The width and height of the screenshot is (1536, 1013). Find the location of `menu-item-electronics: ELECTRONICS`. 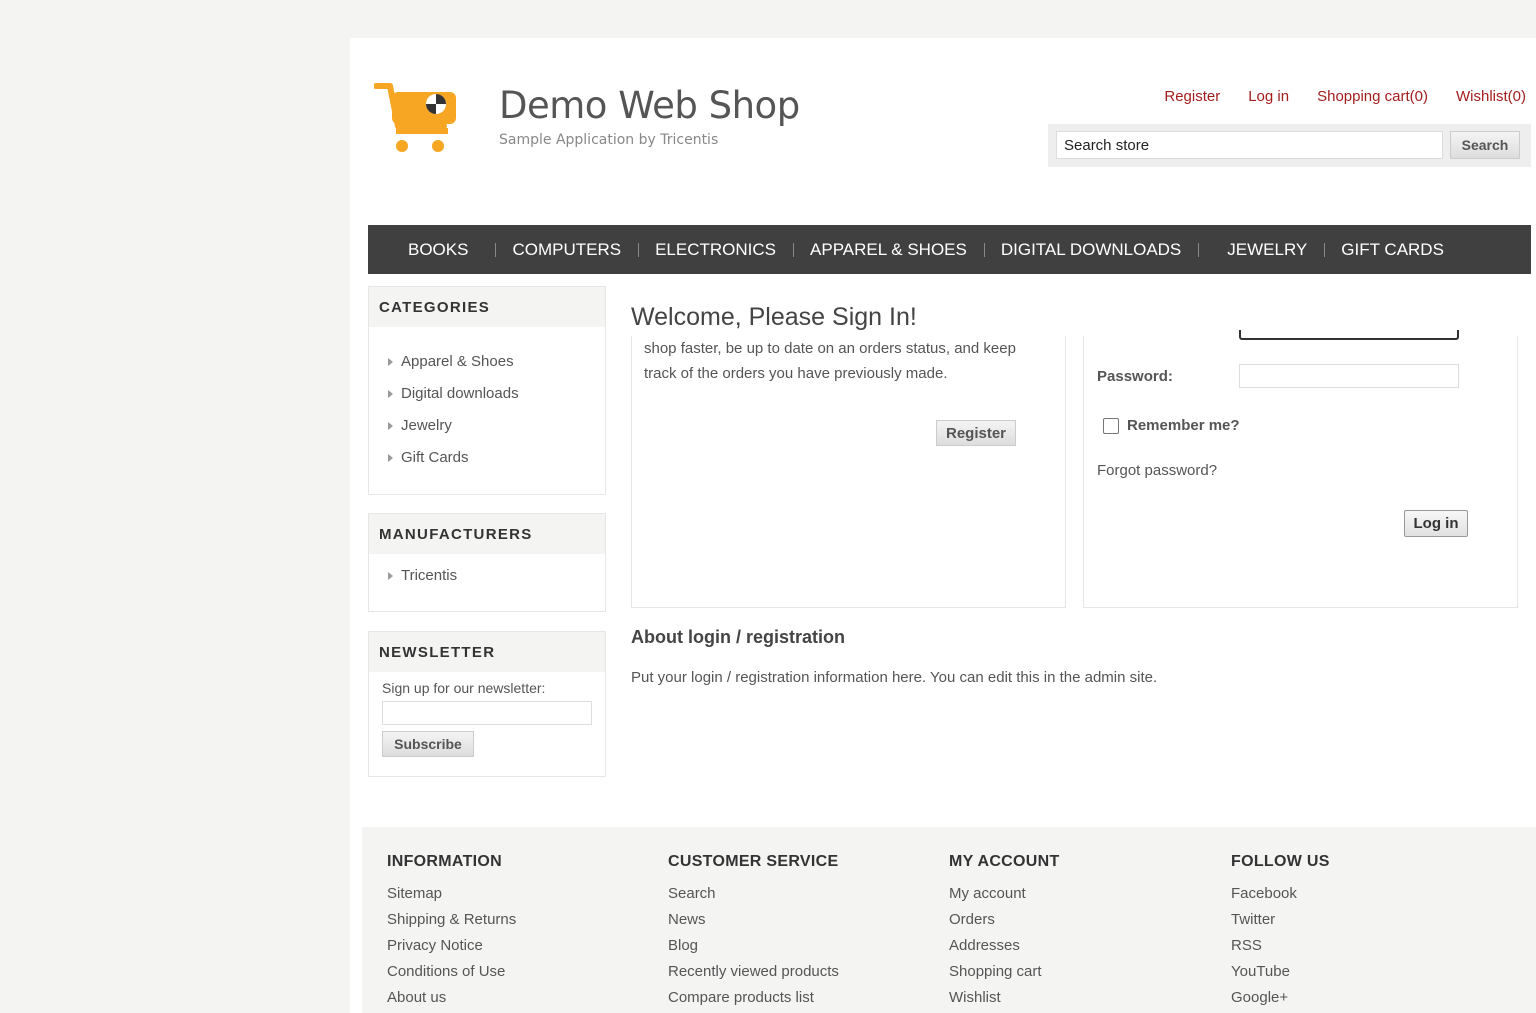

menu-item-electronics: ELECTRONICS is located at coordinates (716, 250).